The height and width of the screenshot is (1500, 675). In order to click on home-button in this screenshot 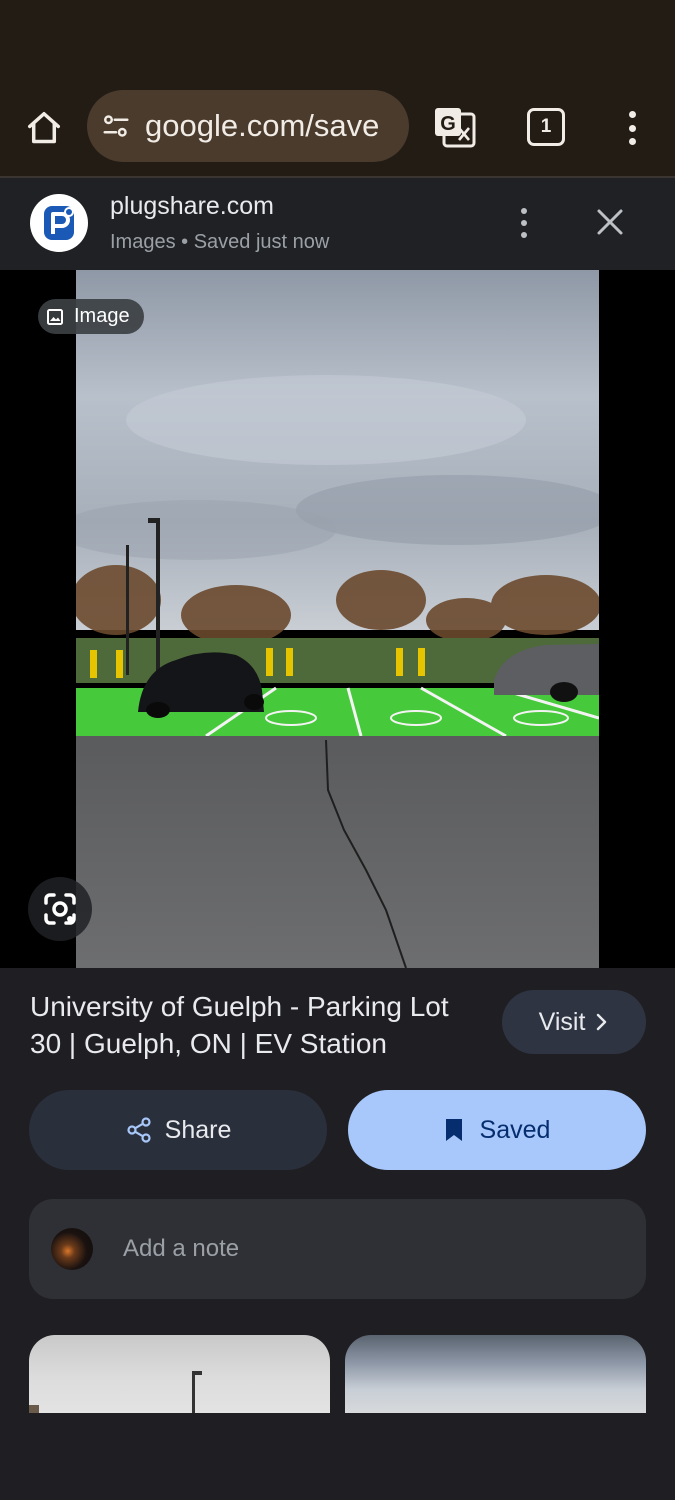, I will do `click(44, 128)`.